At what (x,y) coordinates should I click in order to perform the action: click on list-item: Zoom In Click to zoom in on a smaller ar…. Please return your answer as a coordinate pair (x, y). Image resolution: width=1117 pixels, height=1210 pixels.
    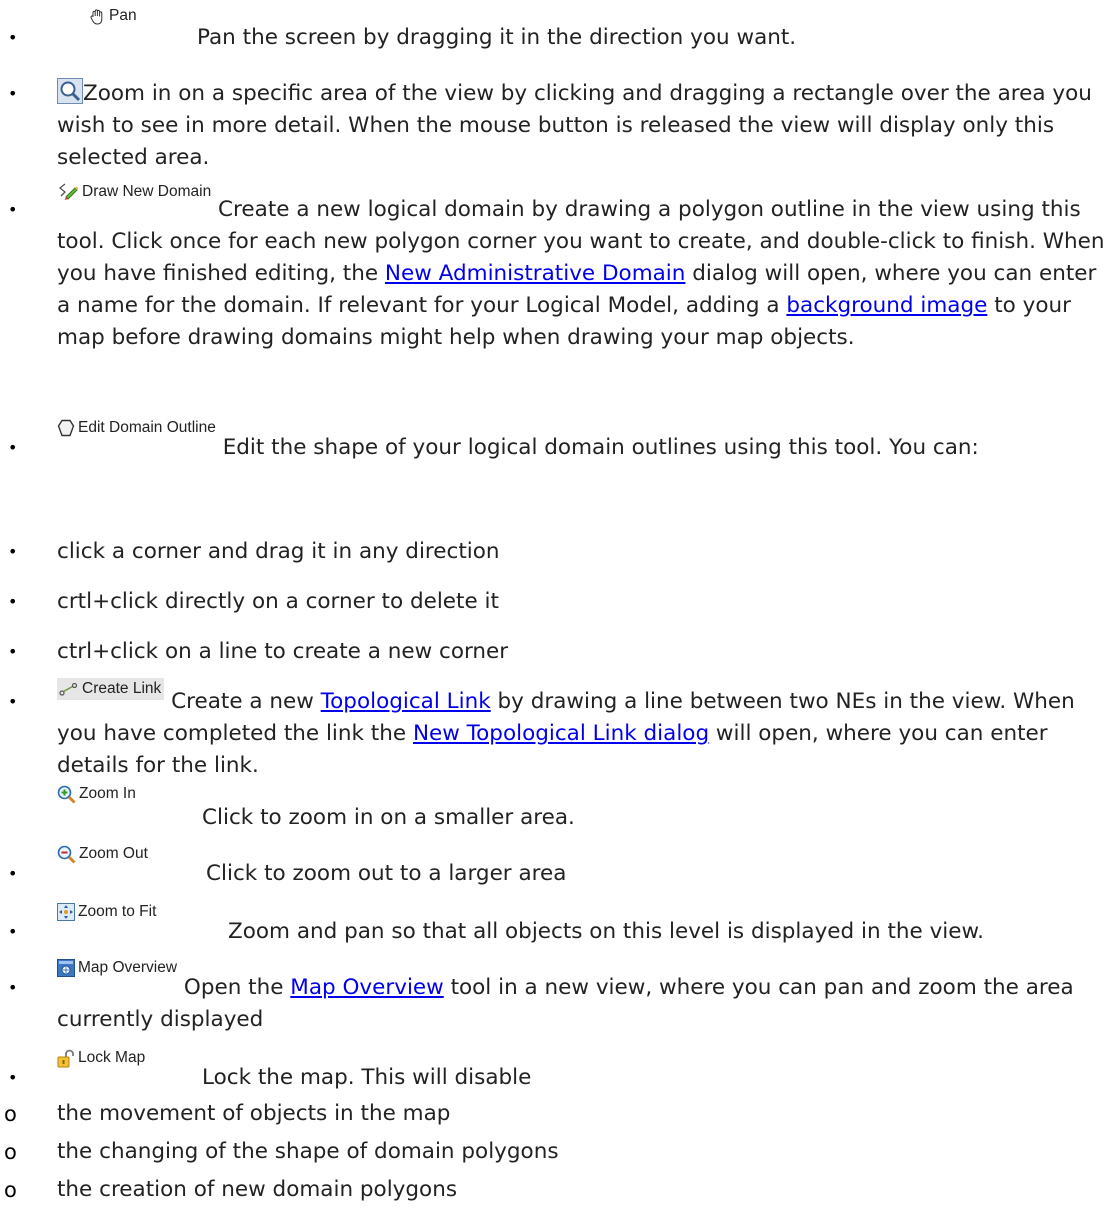
    Looking at the image, I should click on (558, 814).